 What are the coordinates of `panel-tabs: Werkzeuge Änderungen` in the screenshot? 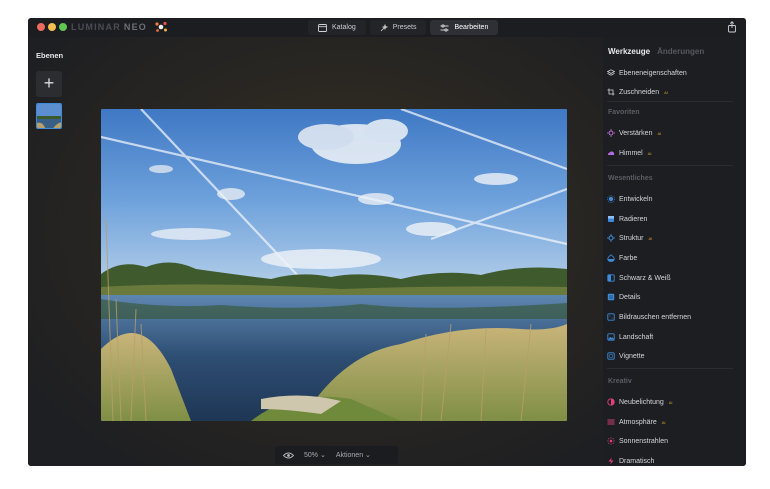 It's located at (656, 51).